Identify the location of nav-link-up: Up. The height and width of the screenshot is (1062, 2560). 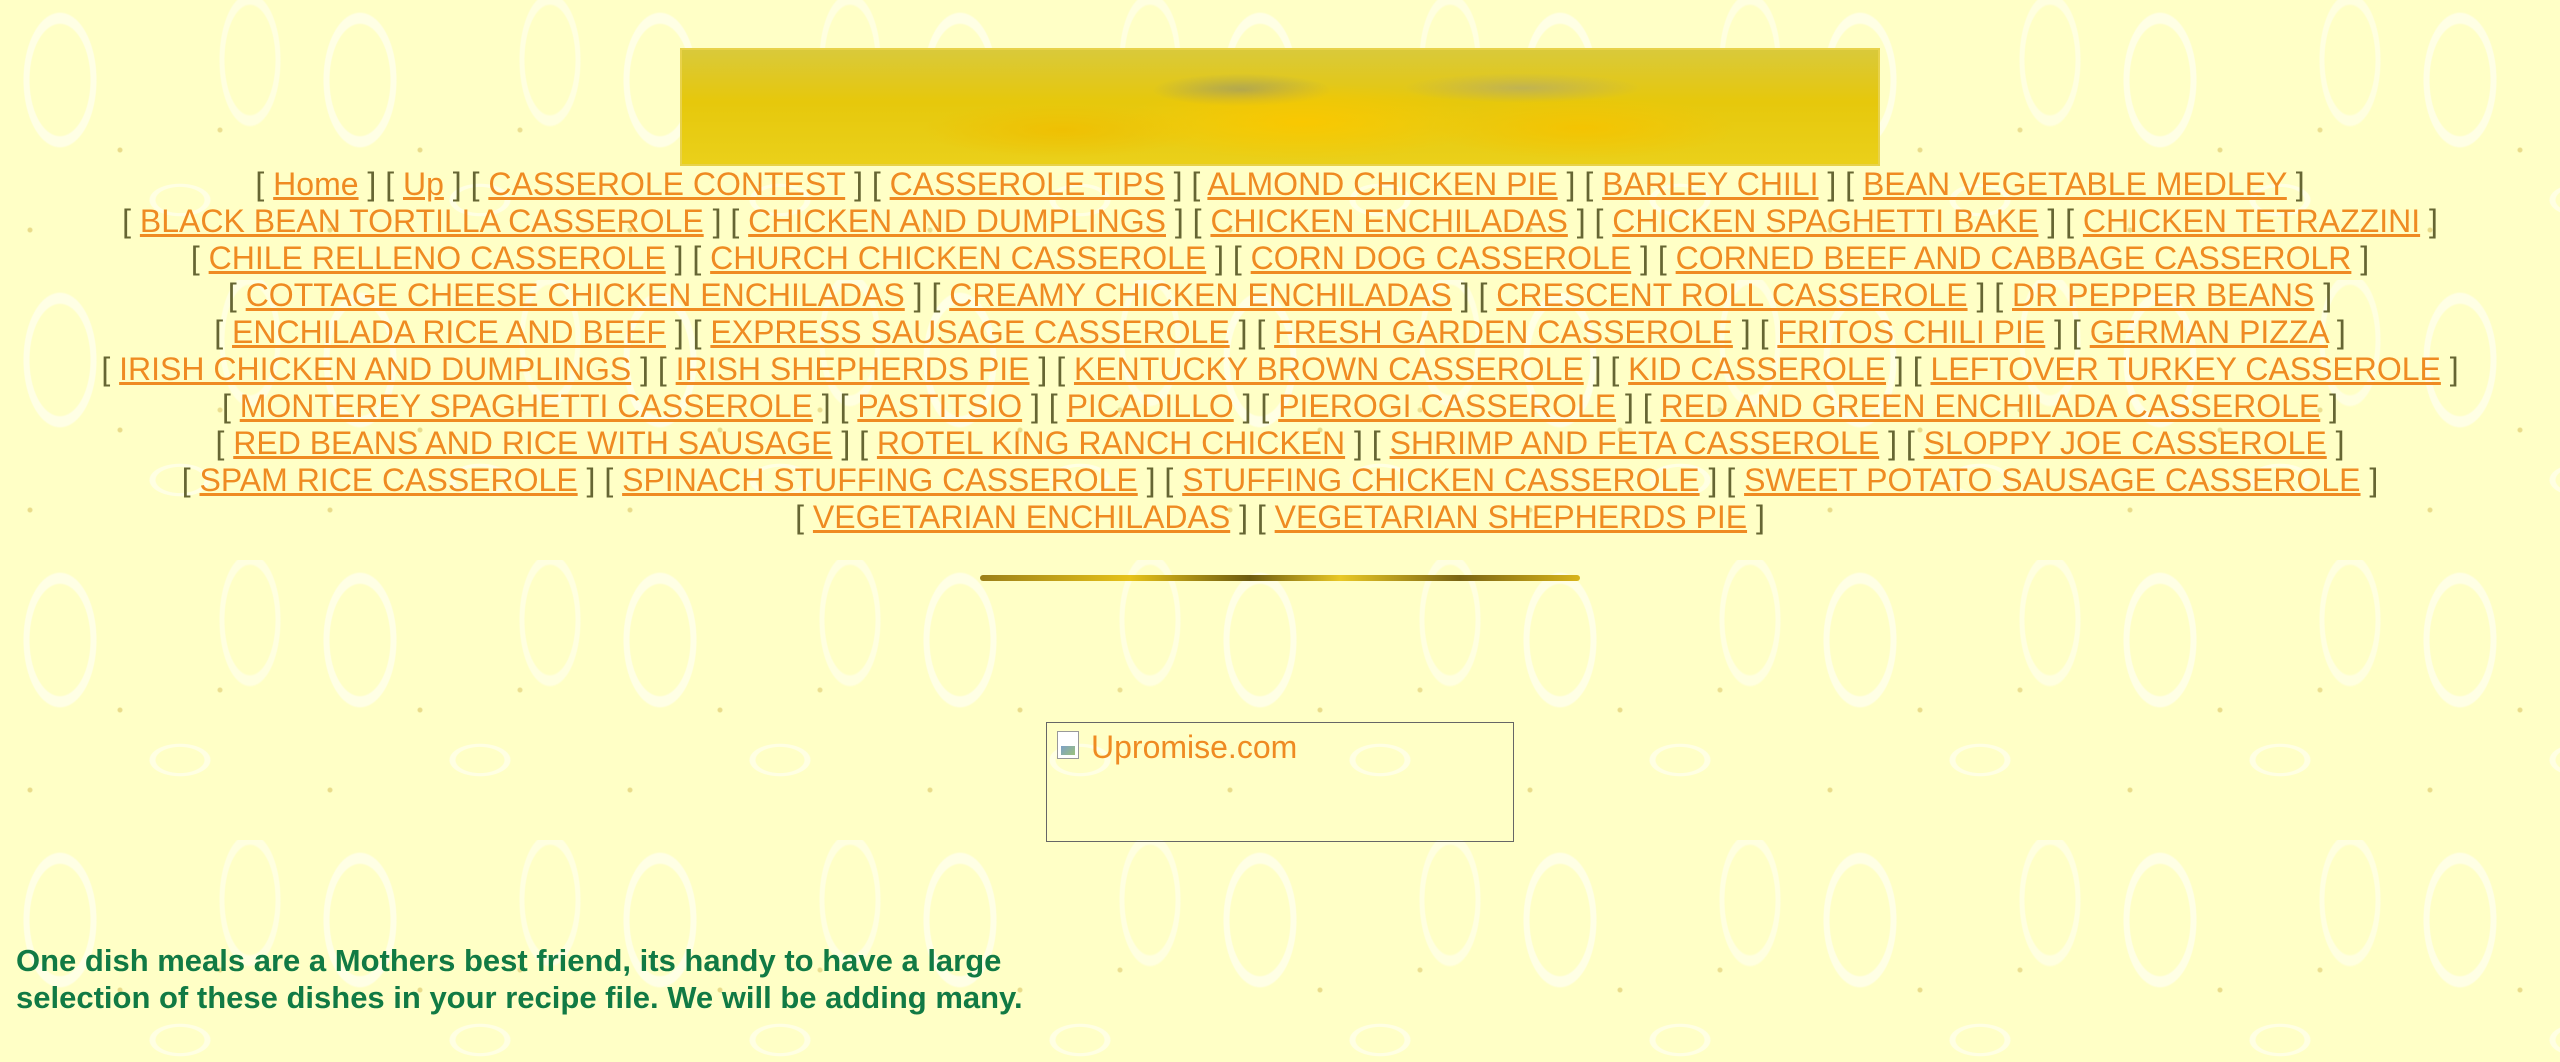
(423, 184).